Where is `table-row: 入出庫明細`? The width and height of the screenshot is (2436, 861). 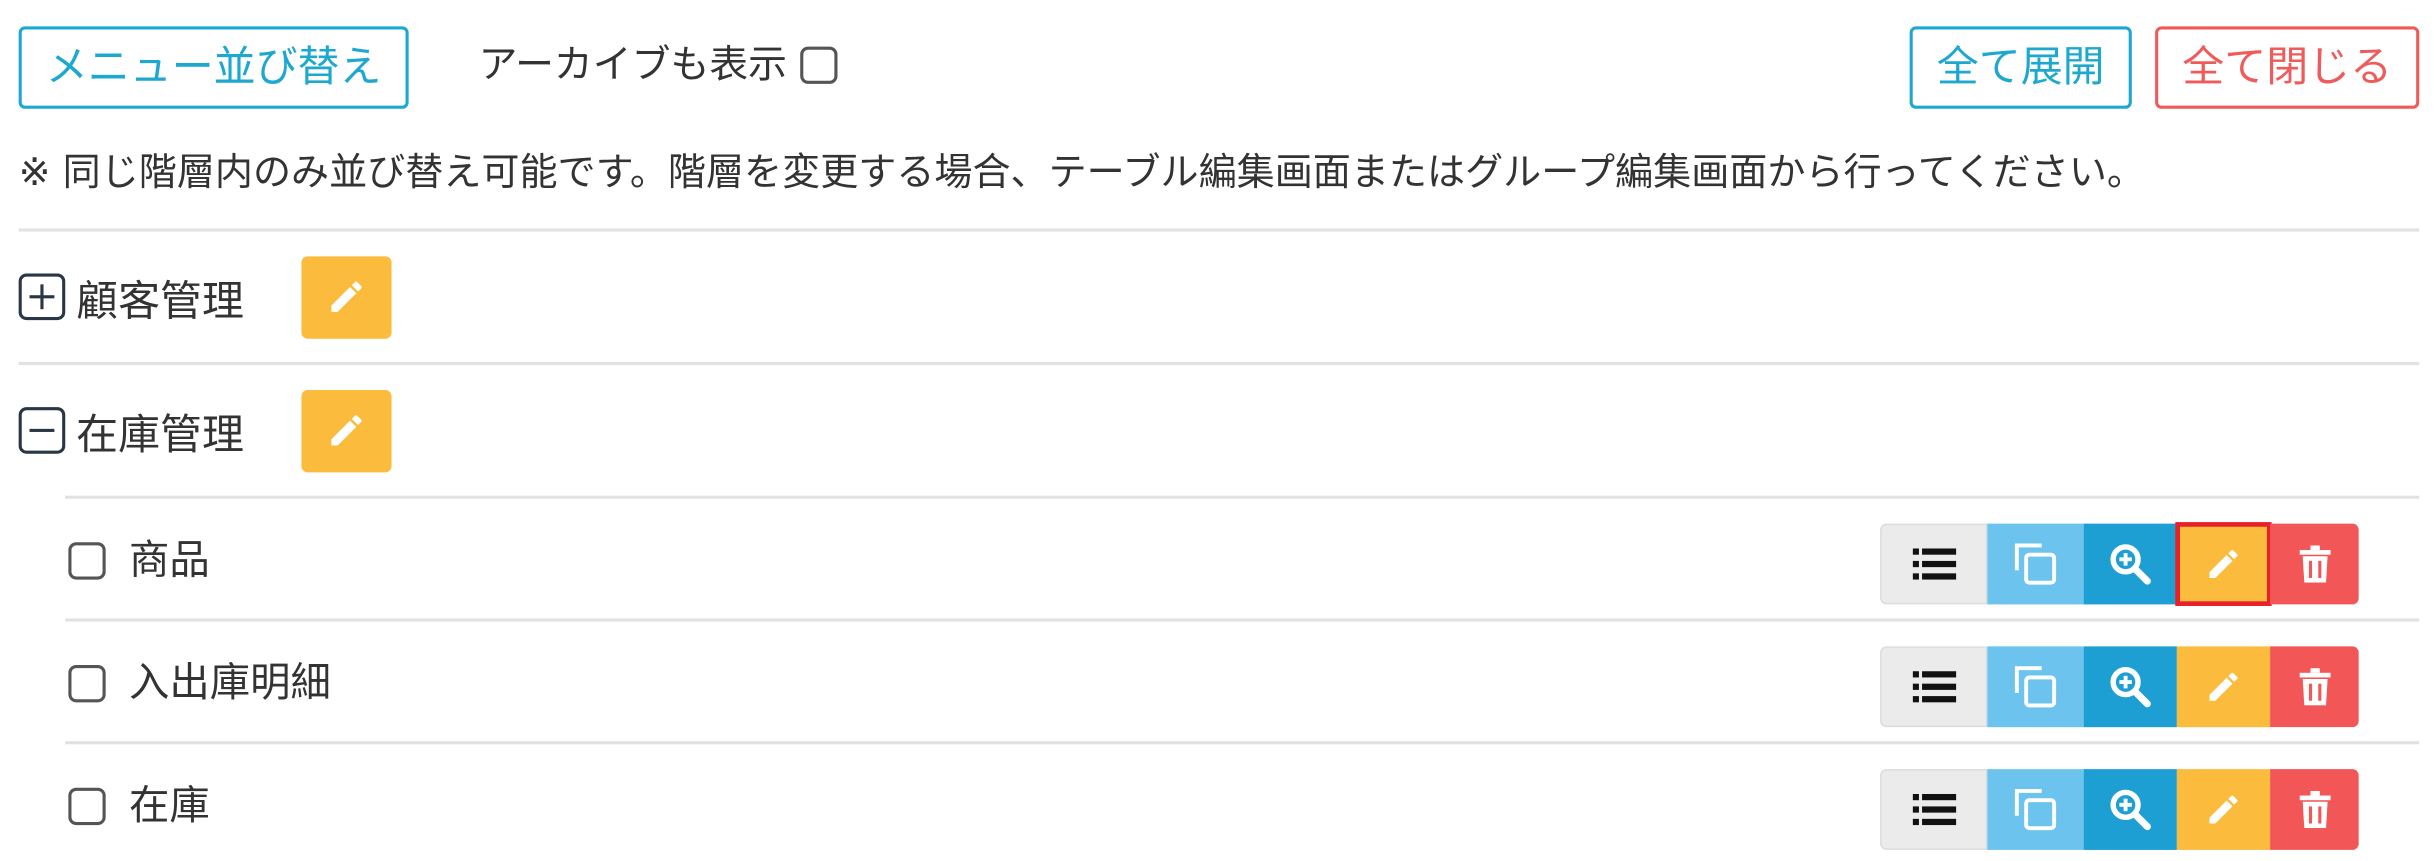 table-row: 入出庫明細 is located at coordinates (1242, 687).